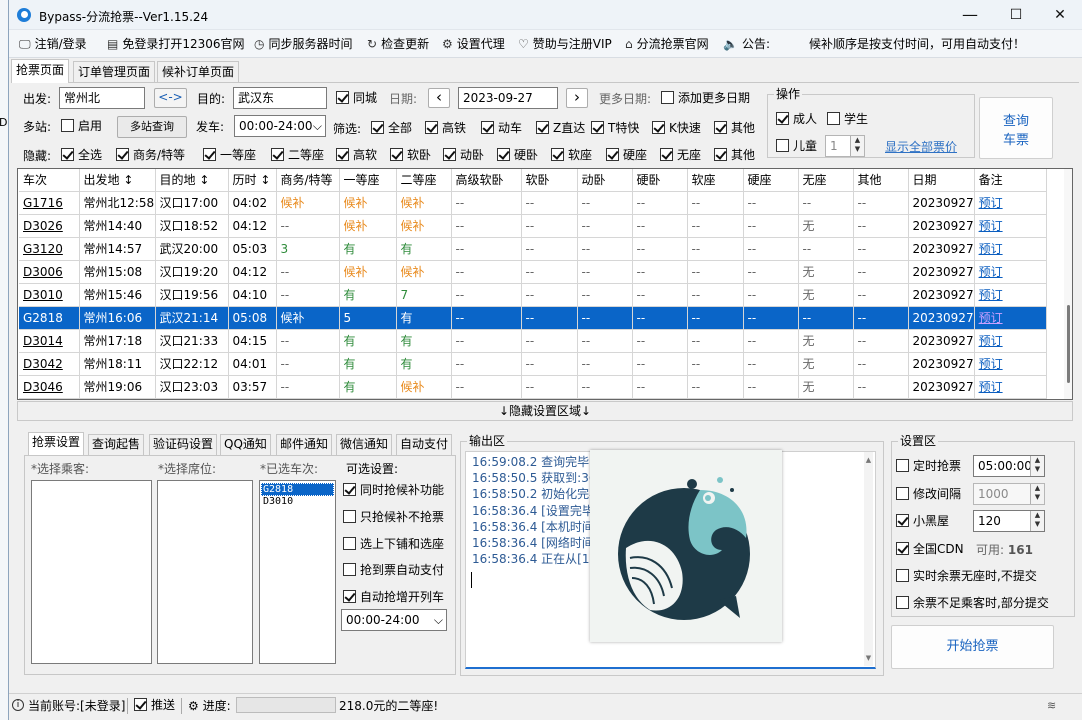 The image size is (1082, 720). I want to click on menu-open-12306: ▤ 免登录打开12306官网, so click(176, 44).